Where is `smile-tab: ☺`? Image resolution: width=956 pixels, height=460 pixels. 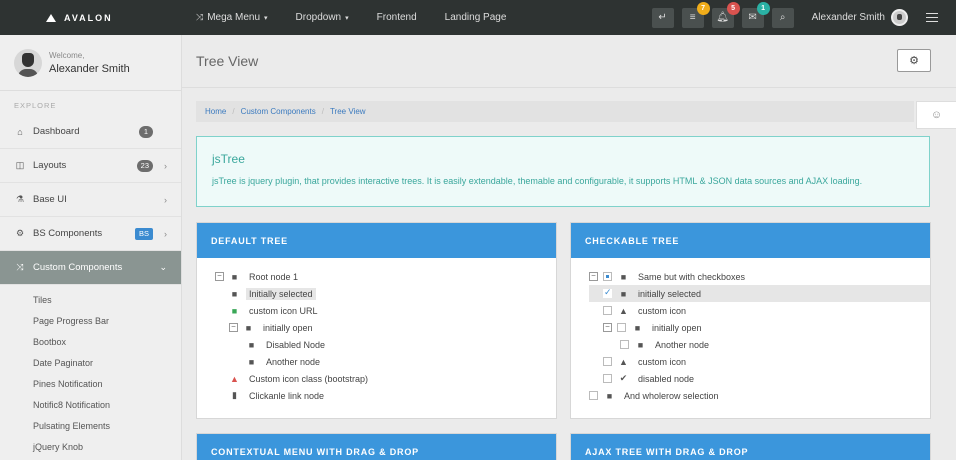 smile-tab: ☺ is located at coordinates (936, 115).